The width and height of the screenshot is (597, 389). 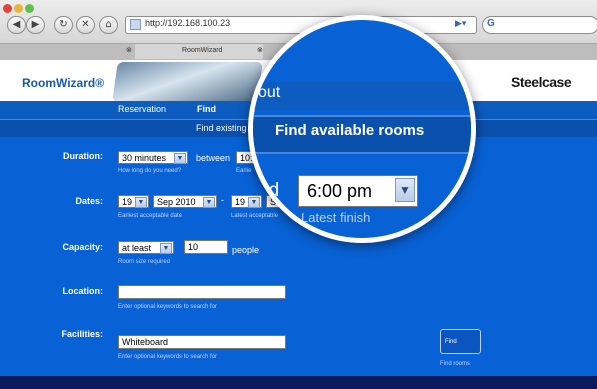 What do you see at coordinates (83, 156) in the screenshot?
I see `duration-label: Duration:` at bounding box center [83, 156].